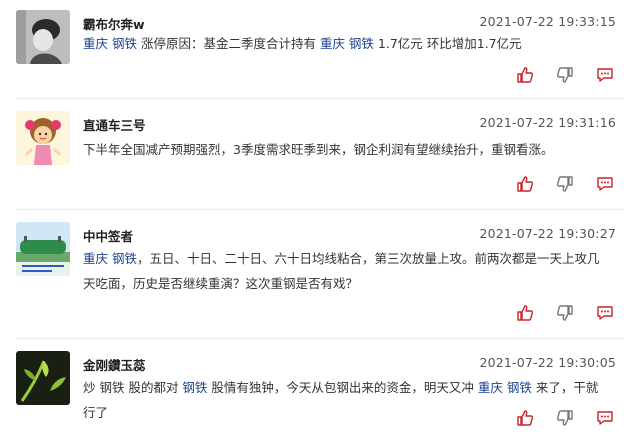 Image resolution: width=624 pixels, height=441 pixels. Describe the element at coordinates (547, 122) in the screenshot. I see `post-time: 2021-07-22 19:31:16` at that location.